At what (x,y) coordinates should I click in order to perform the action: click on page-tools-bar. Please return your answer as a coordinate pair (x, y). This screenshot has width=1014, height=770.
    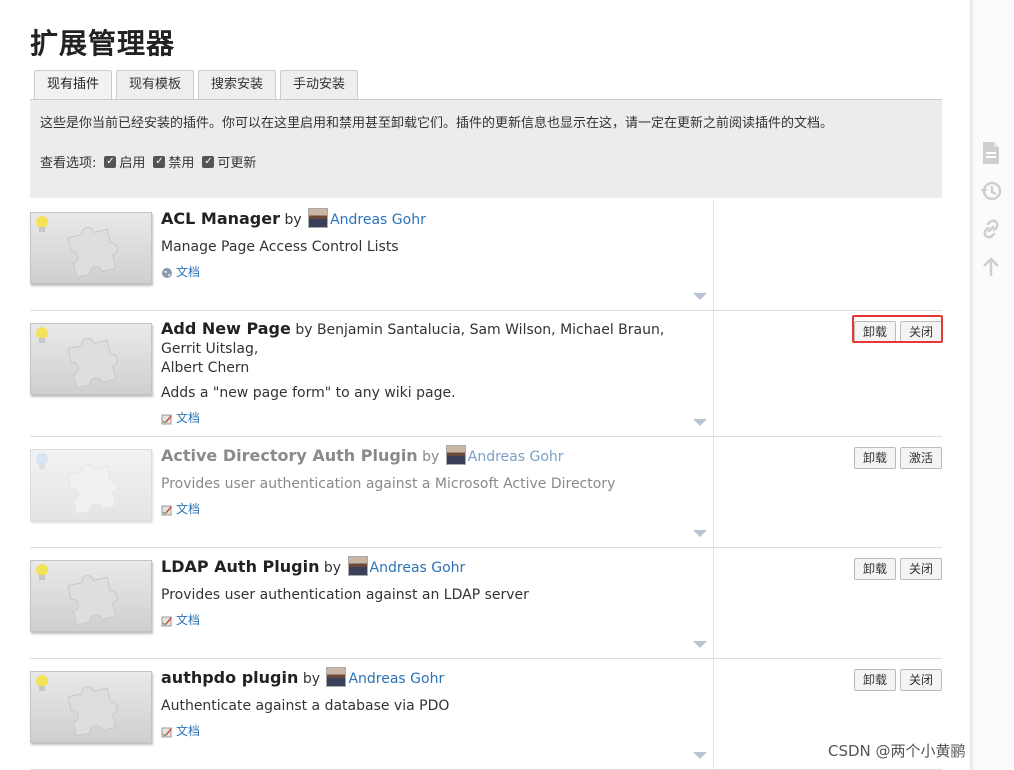
    Looking at the image, I should click on (994, 385).